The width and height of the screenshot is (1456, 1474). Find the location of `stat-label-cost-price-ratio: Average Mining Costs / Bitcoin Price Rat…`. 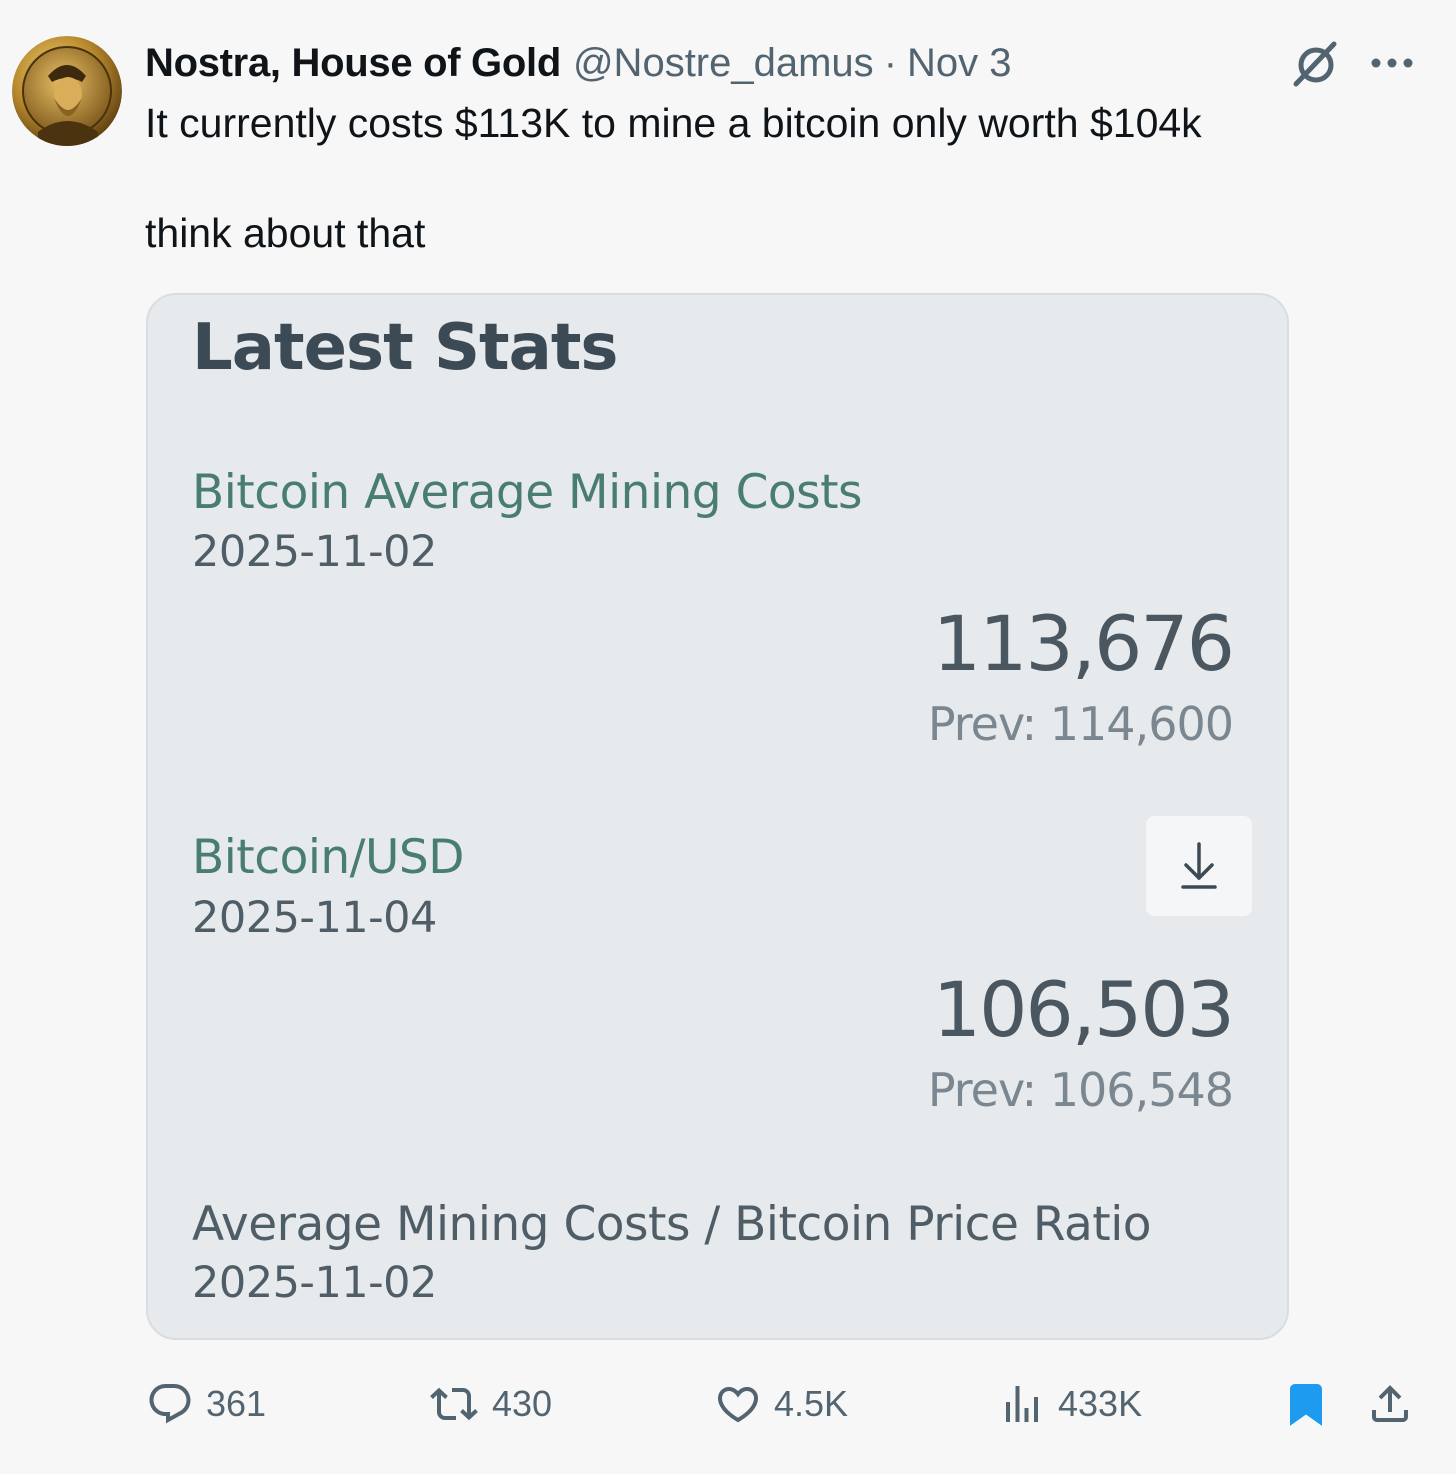

stat-label-cost-price-ratio: Average Mining Costs / Bitcoin Price Rat… is located at coordinates (672, 1224).